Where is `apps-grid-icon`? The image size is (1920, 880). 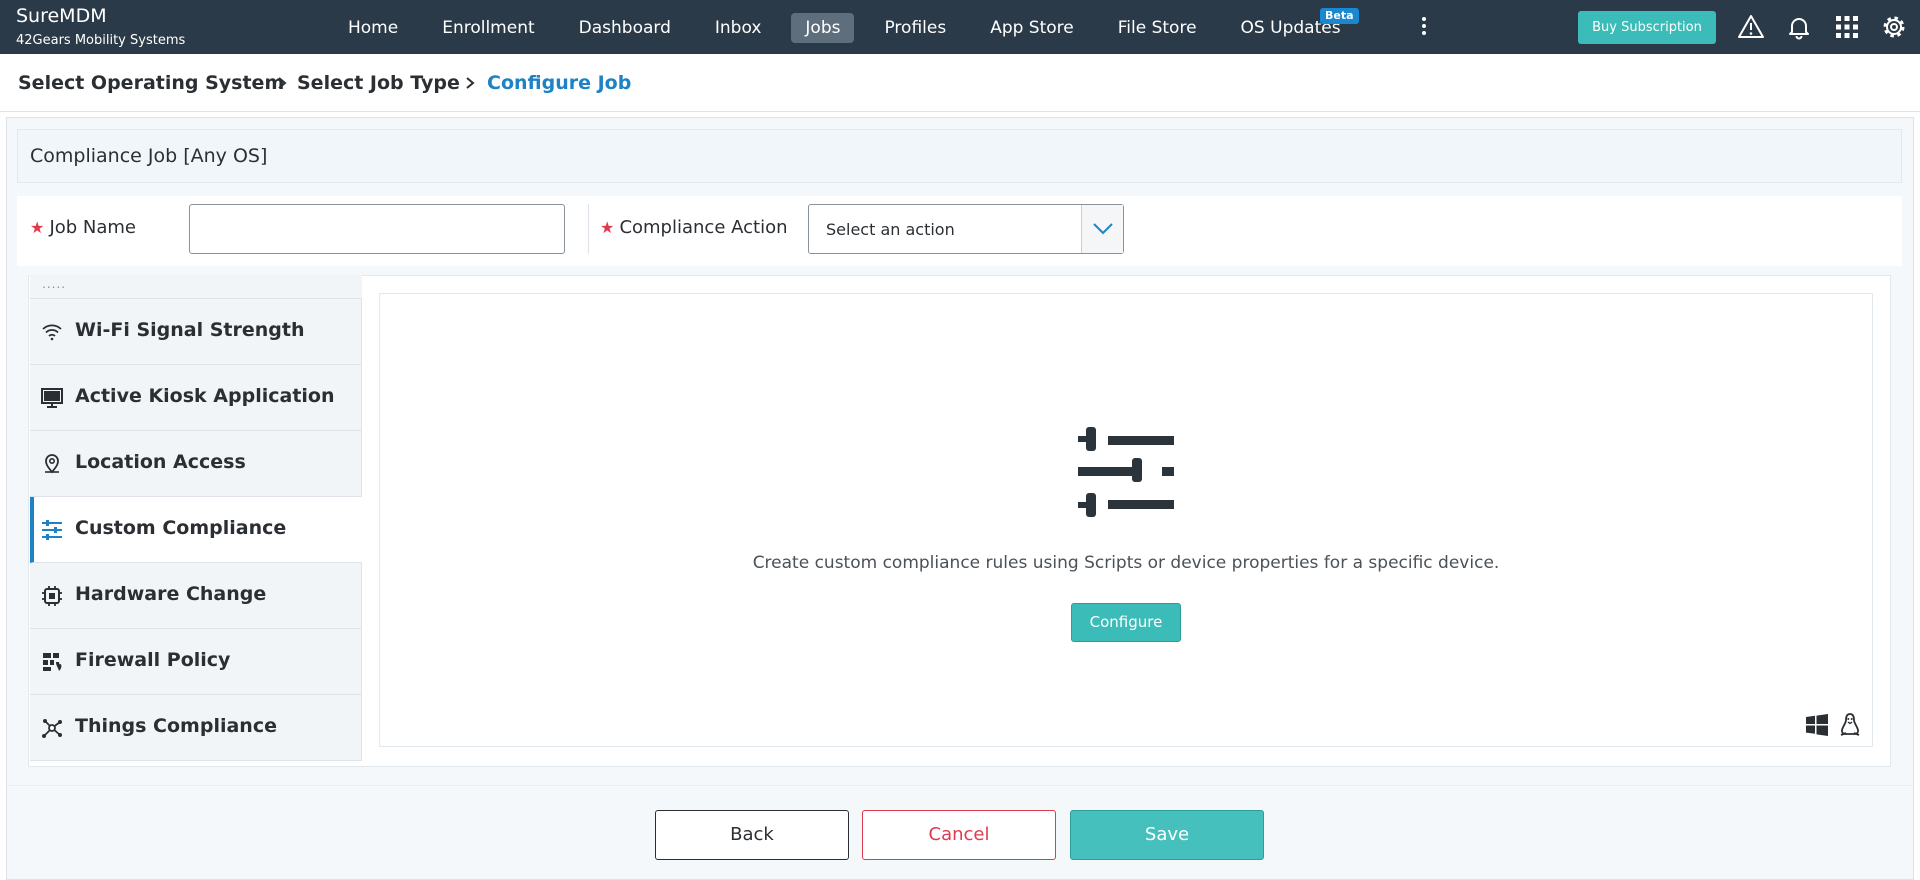 apps-grid-icon is located at coordinates (1847, 27).